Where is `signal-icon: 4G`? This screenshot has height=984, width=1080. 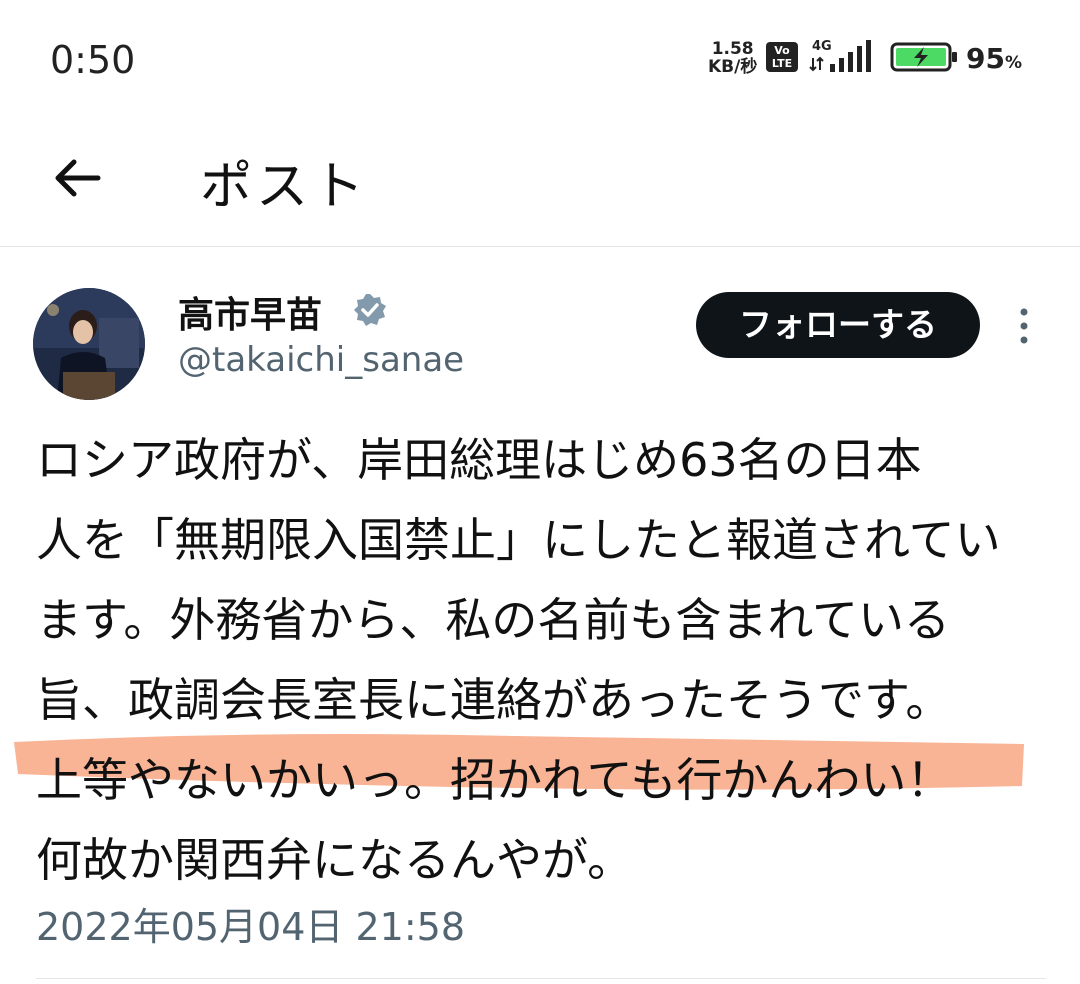 signal-icon: 4G is located at coordinates (840, 55).